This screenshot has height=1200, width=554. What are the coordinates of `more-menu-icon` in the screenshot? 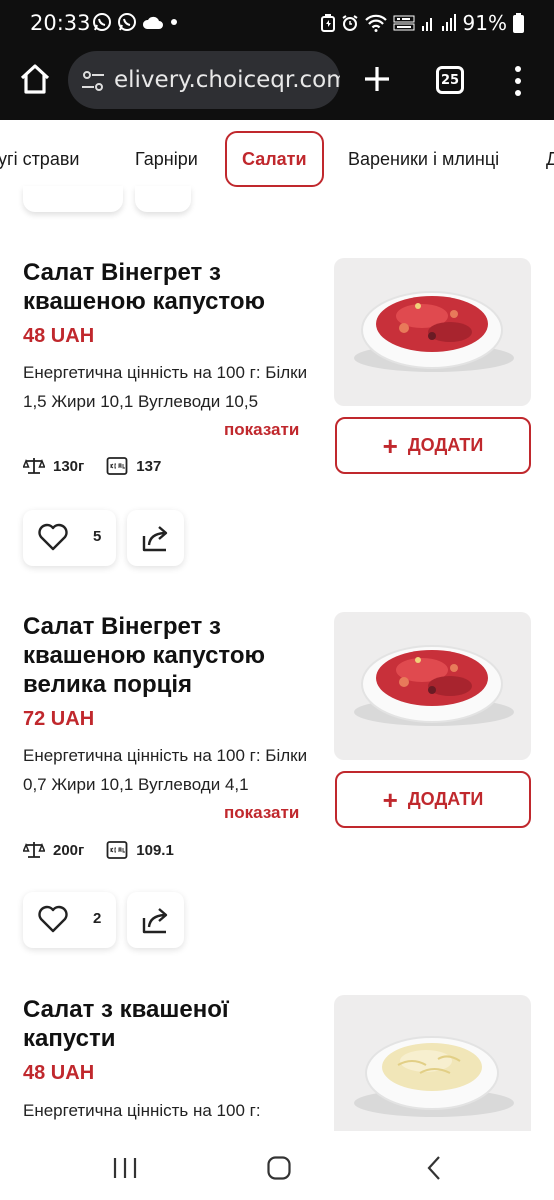 It's located at (518, 81).